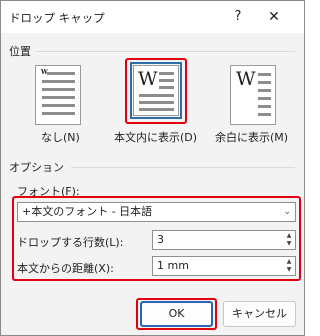  What do you see at coordinates (156, 137) in the screenshot?
I see `dropped-label: 本文内に表示(D)` at bounding box center [156, 137].